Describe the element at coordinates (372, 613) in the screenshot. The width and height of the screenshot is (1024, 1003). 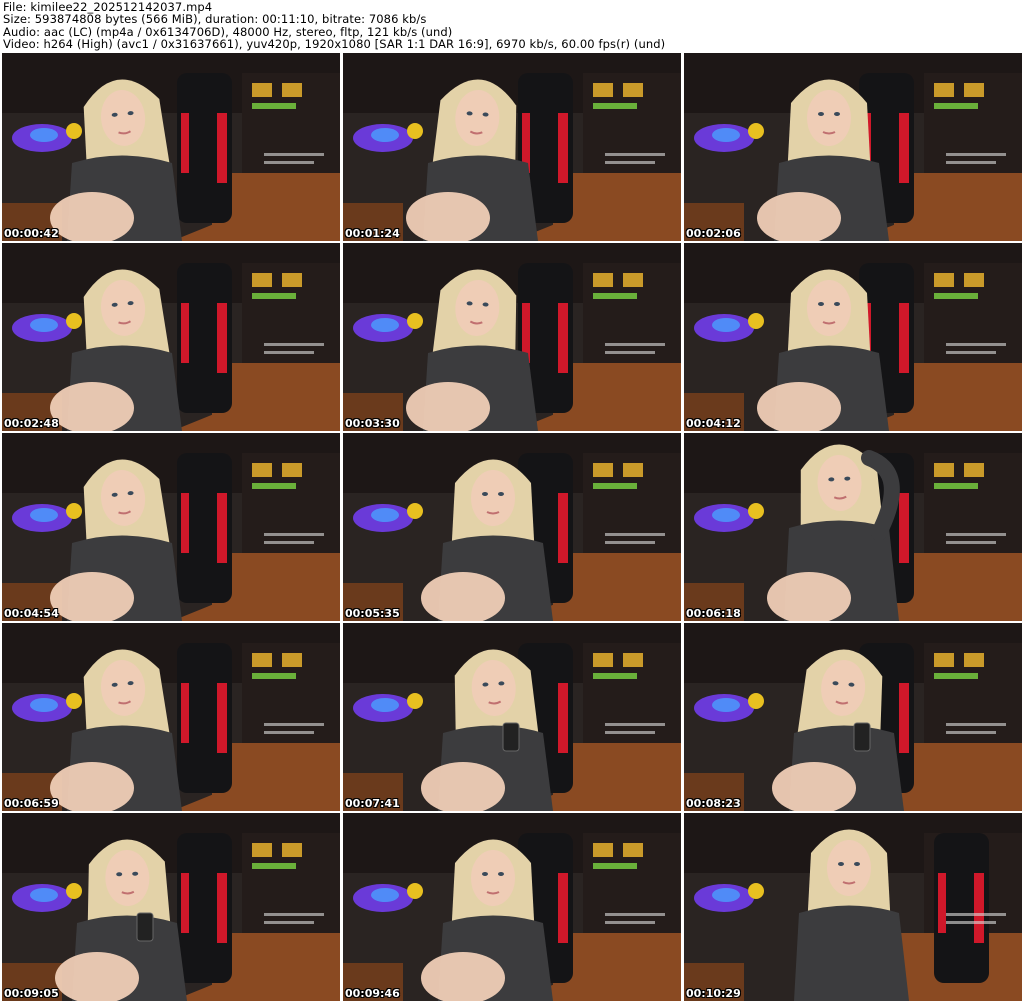
I see `thumbnail-timestamp: 00:05:35` at that location.